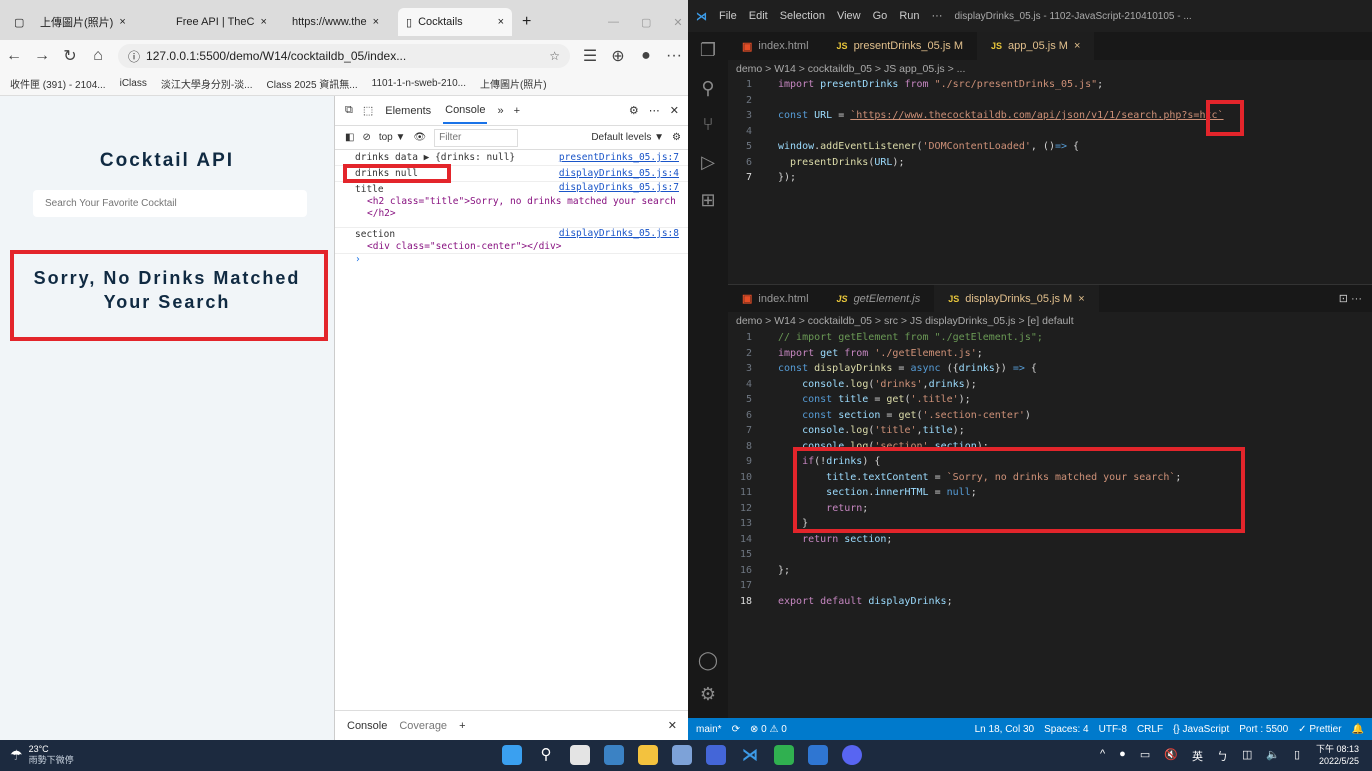 The width and height of the screenshot is (1372, 771). Describe the element at coordinates (349, 137) in the screenshot. I see `sidebar-icon: ◧` at that location.